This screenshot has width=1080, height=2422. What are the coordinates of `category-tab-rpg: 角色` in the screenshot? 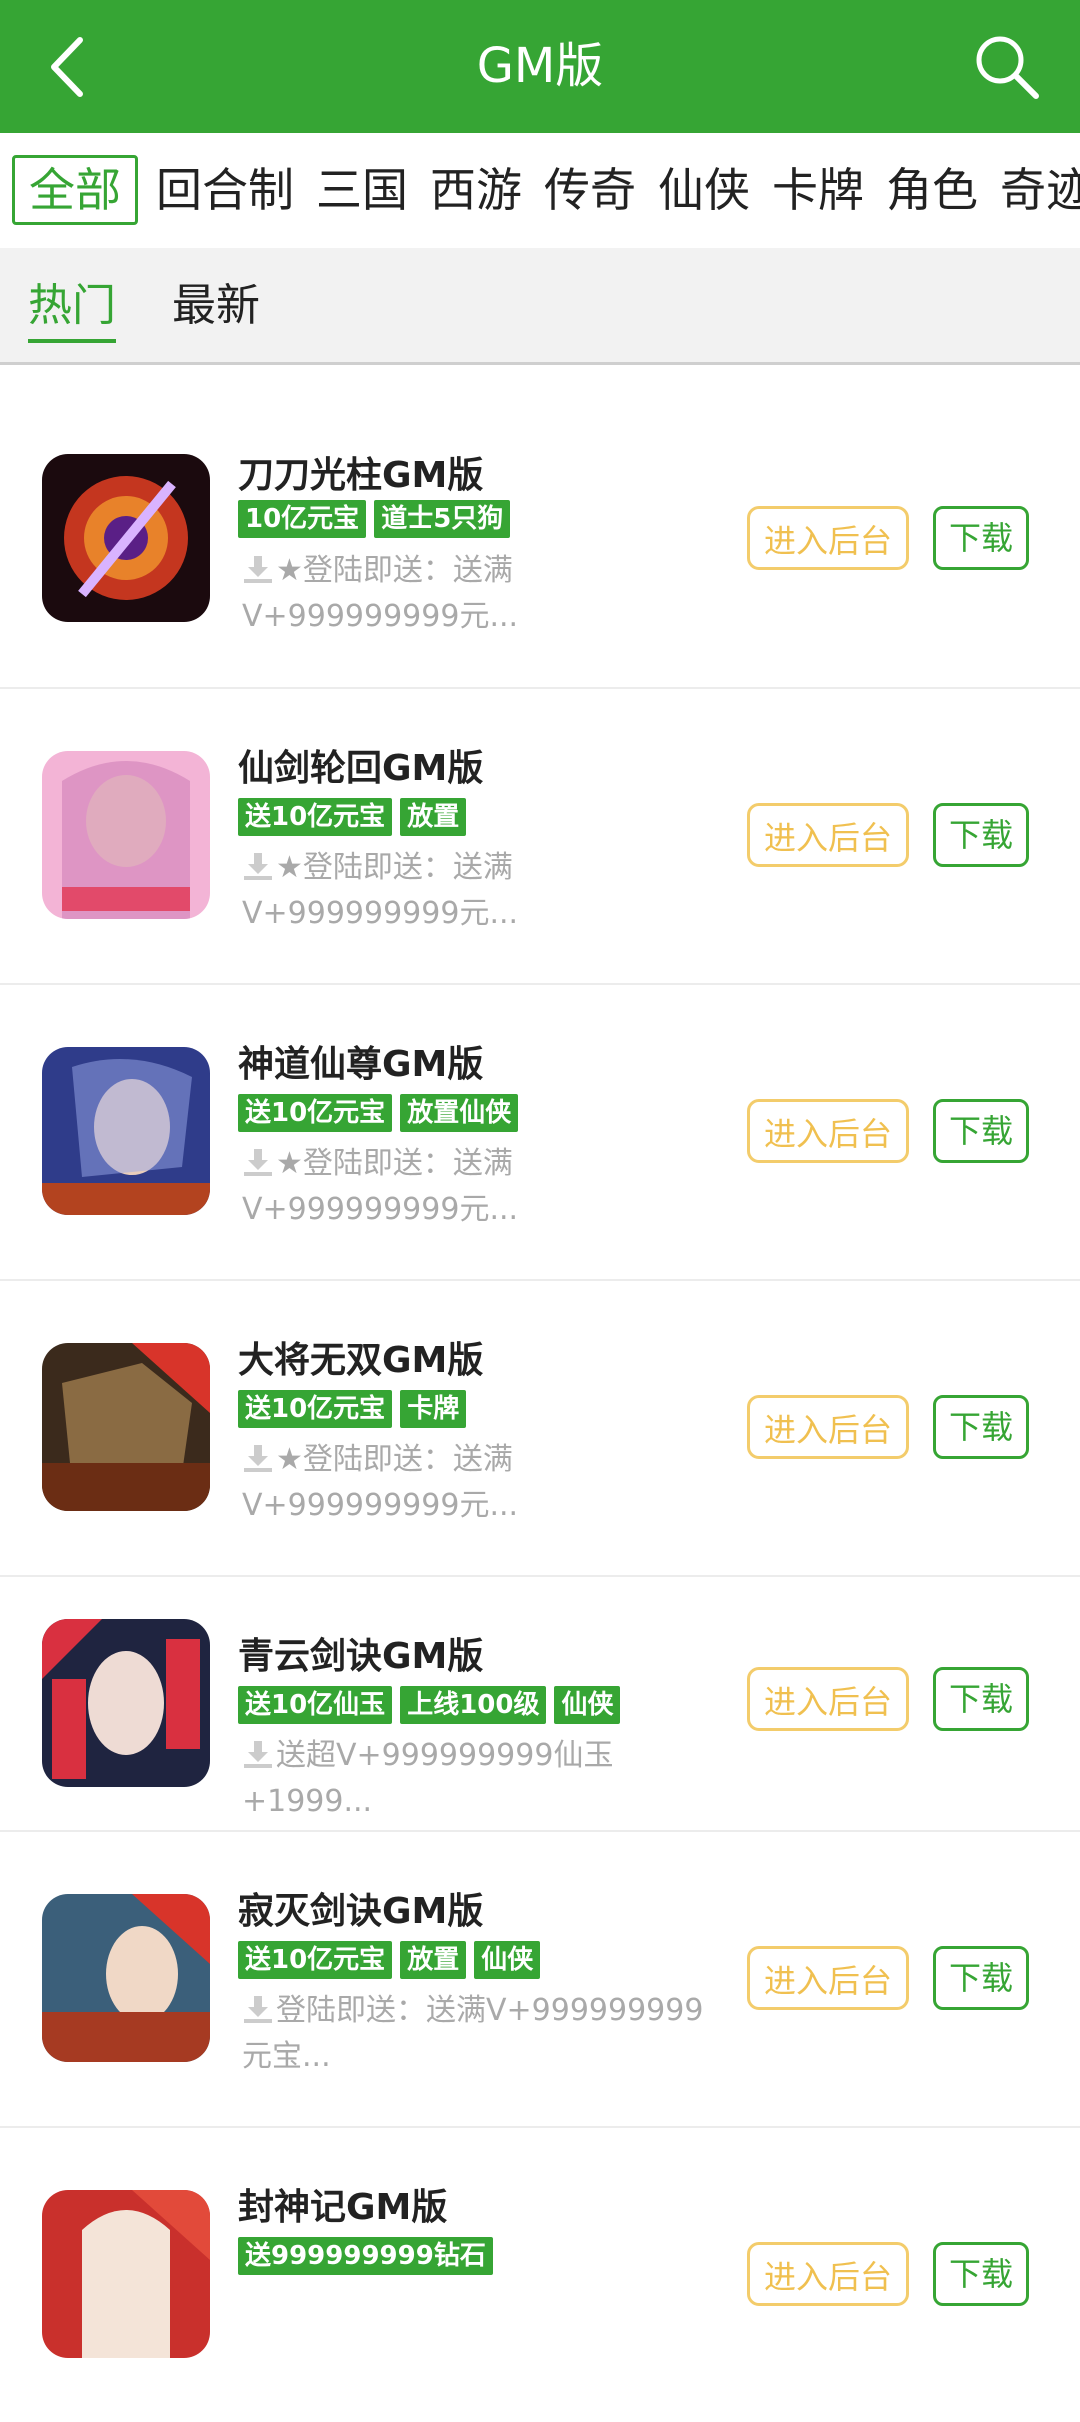 It's located at (932, 190).